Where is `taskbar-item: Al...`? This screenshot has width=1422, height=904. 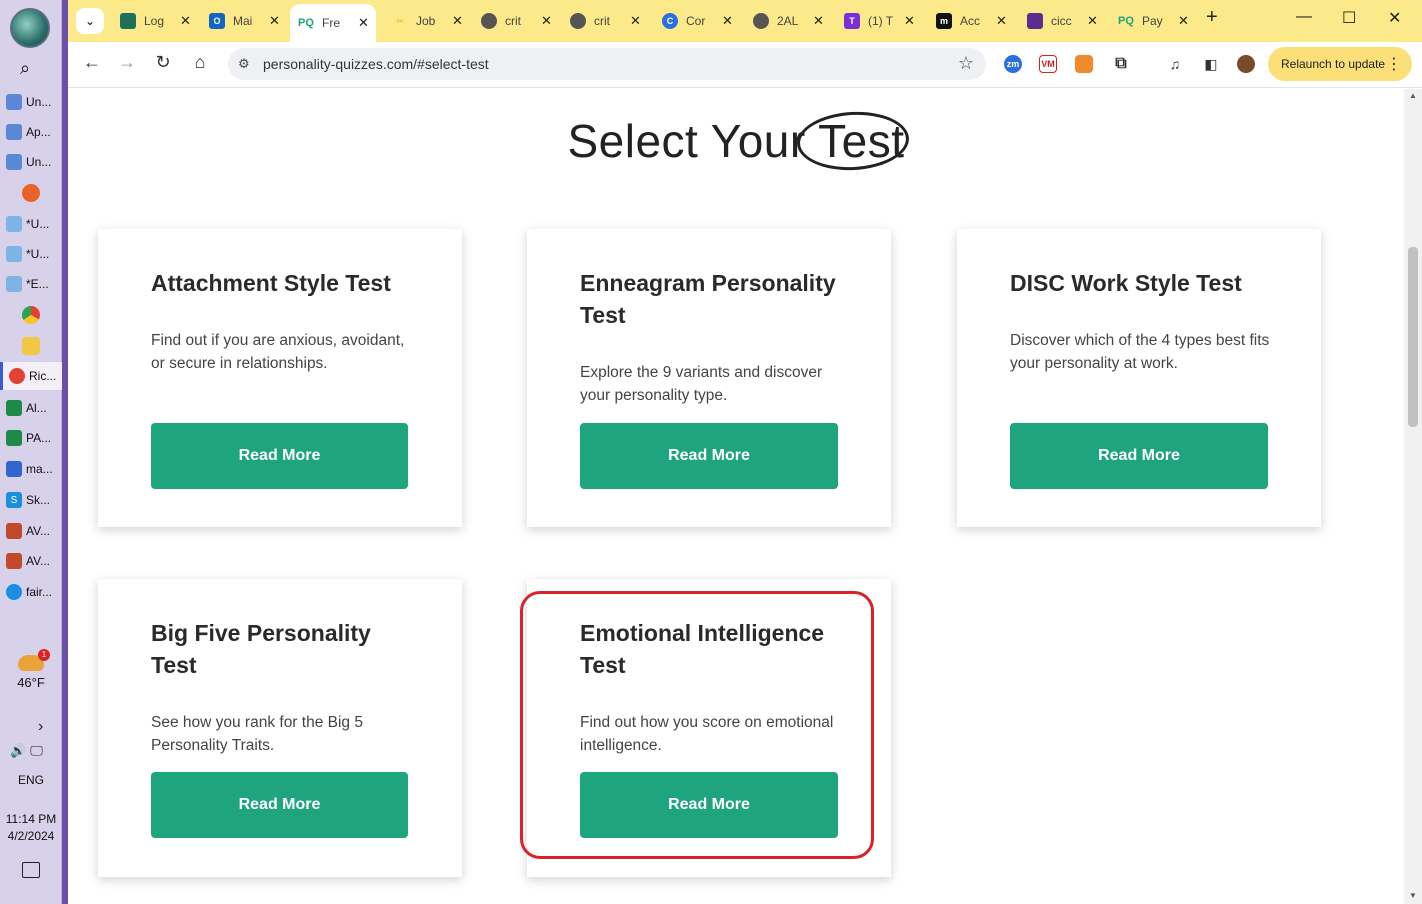 taskbar-item: Al... is located at coordinates (31, 408).